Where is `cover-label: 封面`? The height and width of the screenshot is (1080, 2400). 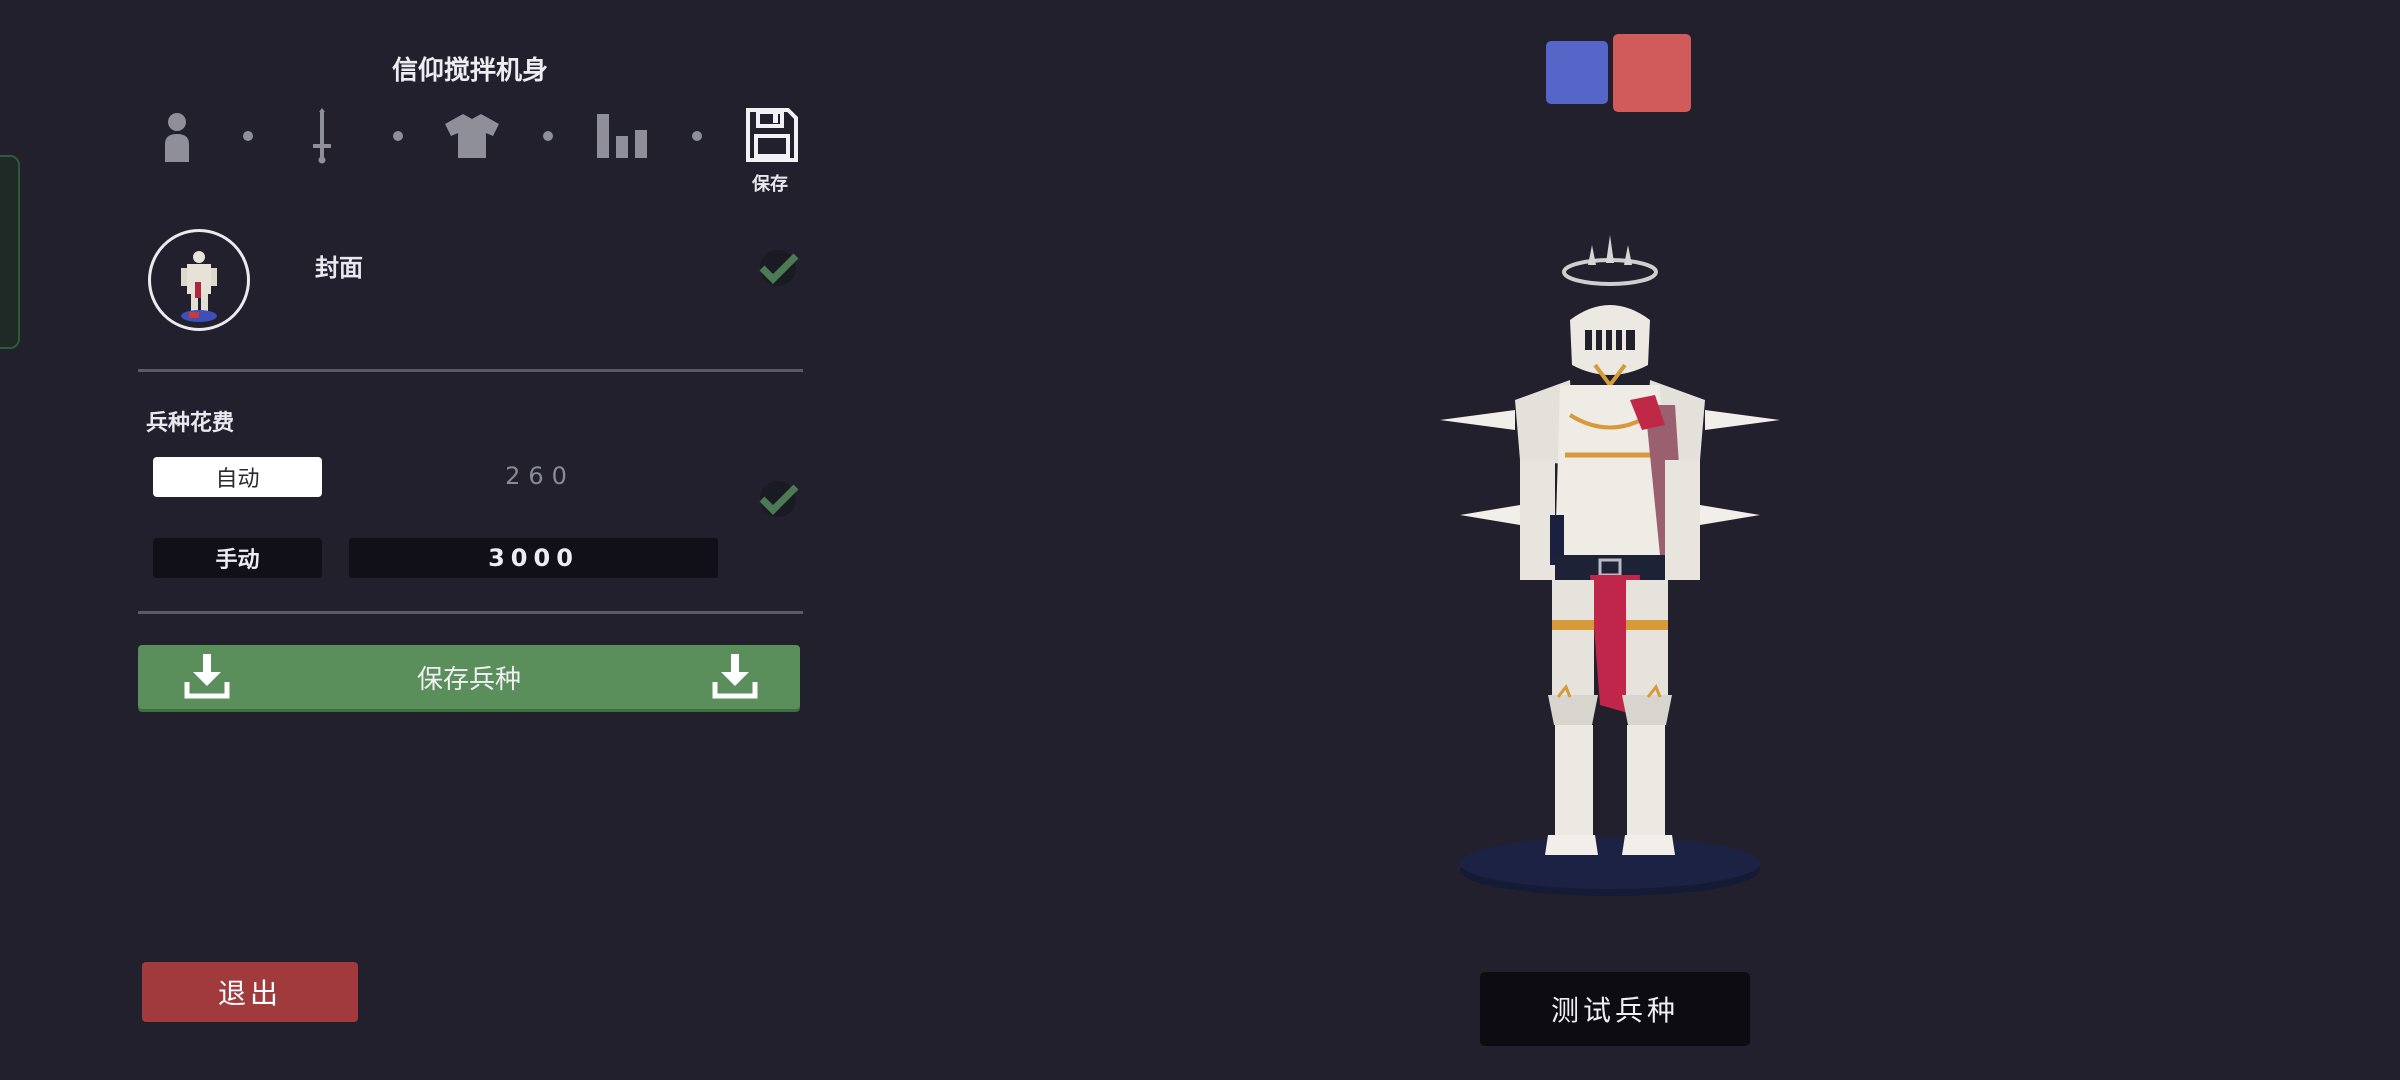 cover-label: 封面 is located at coordinates (339, 268).